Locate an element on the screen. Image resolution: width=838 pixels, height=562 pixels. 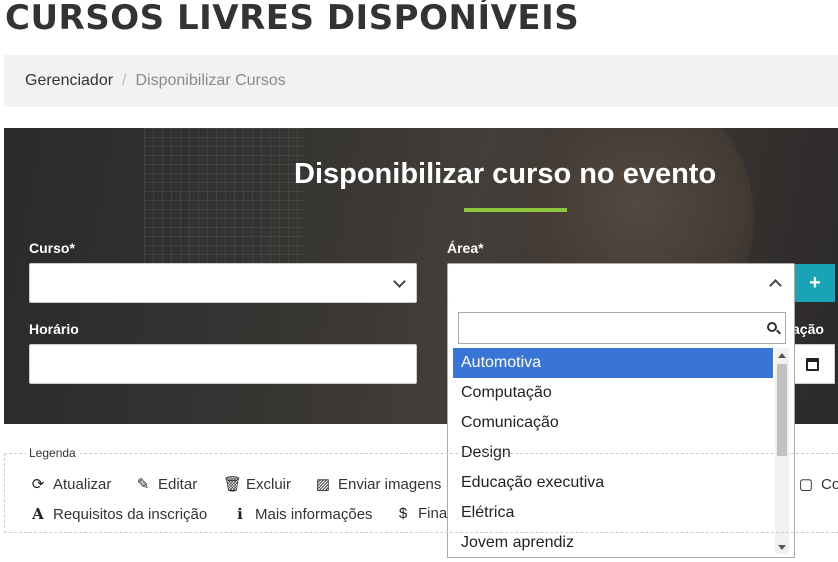
horario-label: Horário is located at coordinates (54, 329).